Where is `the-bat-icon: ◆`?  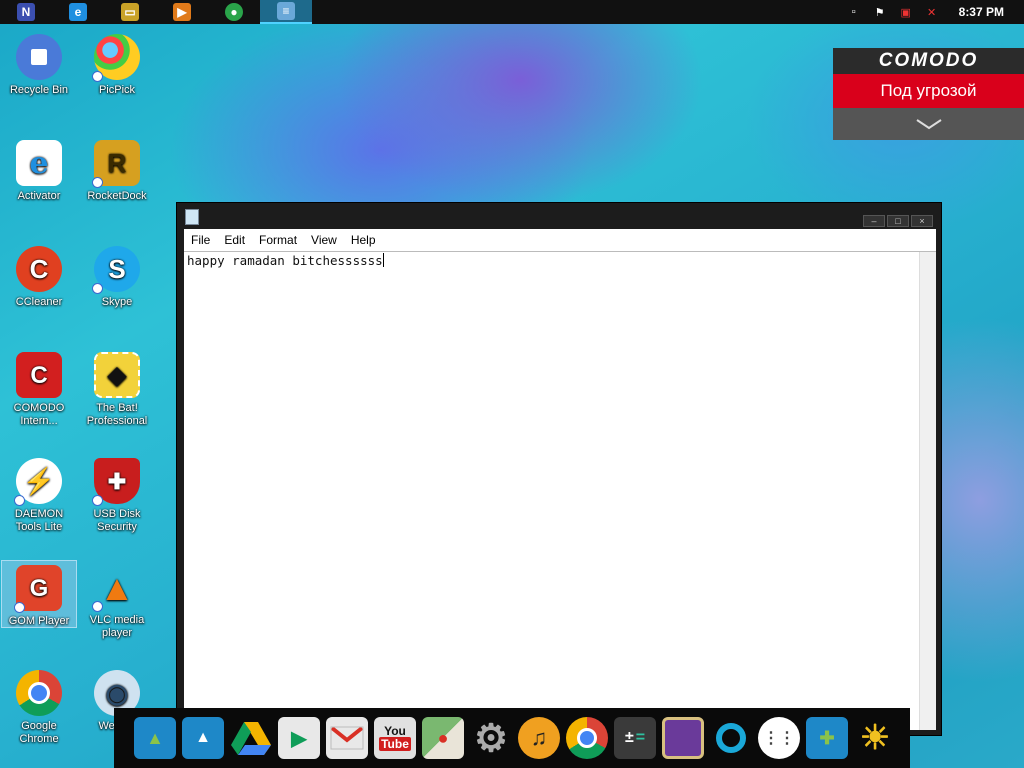 the-bat-icon: ◆ is located at coordinates (117, 375).